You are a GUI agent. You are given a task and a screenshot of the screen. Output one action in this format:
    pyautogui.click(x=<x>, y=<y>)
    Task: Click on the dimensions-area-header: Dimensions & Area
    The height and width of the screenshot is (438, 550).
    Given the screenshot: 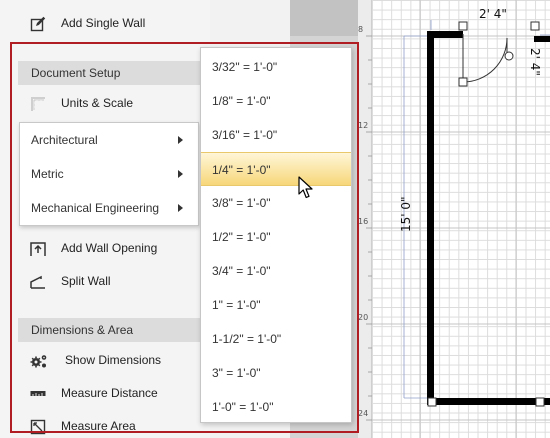 What is the action you would take?
    pyautogui.click(x=109, y=330)
    